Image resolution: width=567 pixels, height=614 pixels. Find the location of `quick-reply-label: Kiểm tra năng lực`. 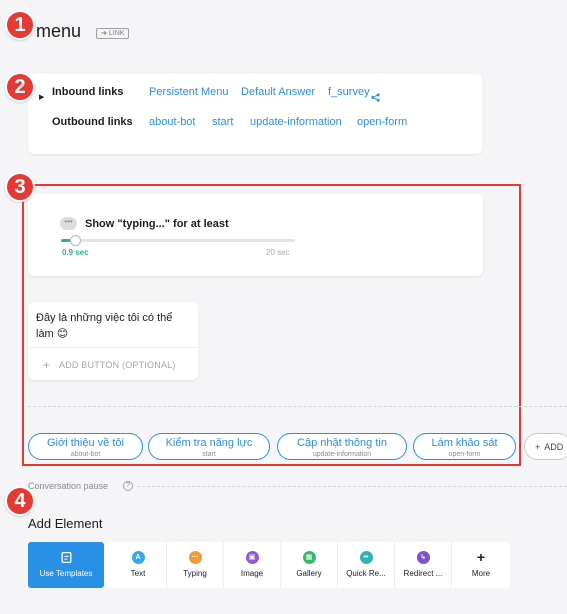

quick-reply-label: Kiểm tra năng lực is located at coordinates (209, 443).